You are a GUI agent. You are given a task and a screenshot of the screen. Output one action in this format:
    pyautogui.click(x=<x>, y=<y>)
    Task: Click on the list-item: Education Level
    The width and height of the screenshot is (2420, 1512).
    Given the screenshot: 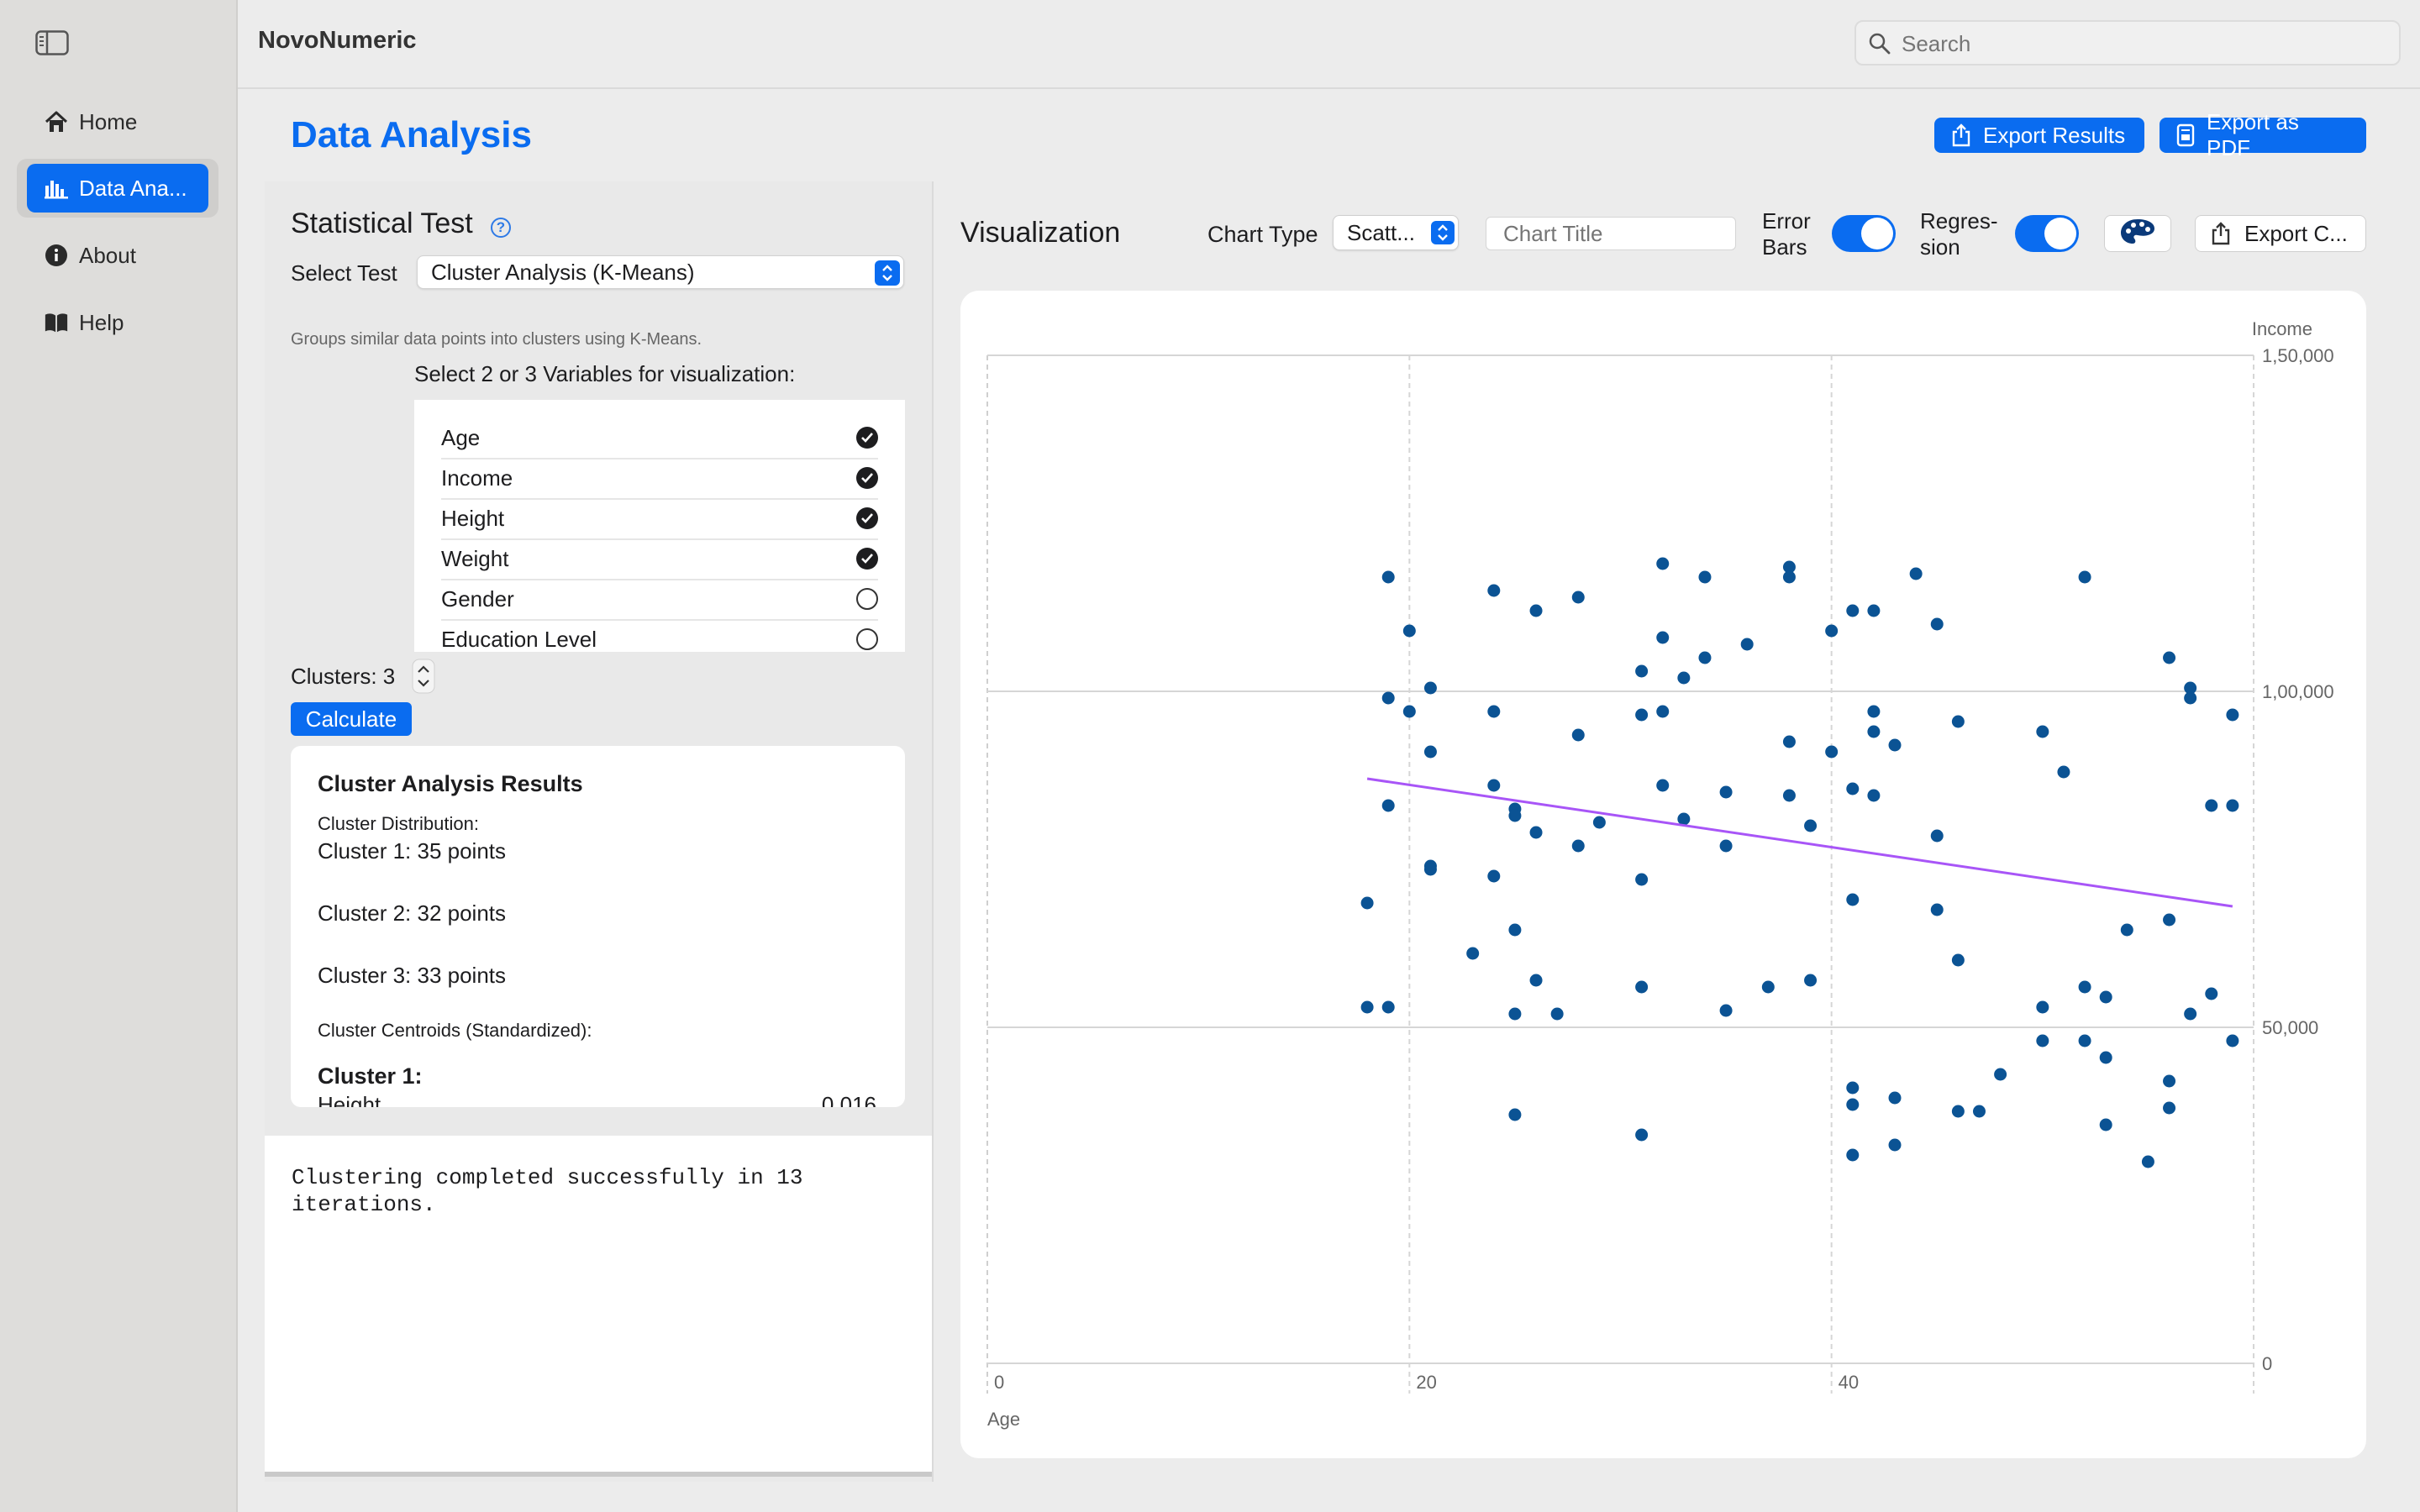 What is the action you would take?
    pyautogui.click(x=659, y=636)
    